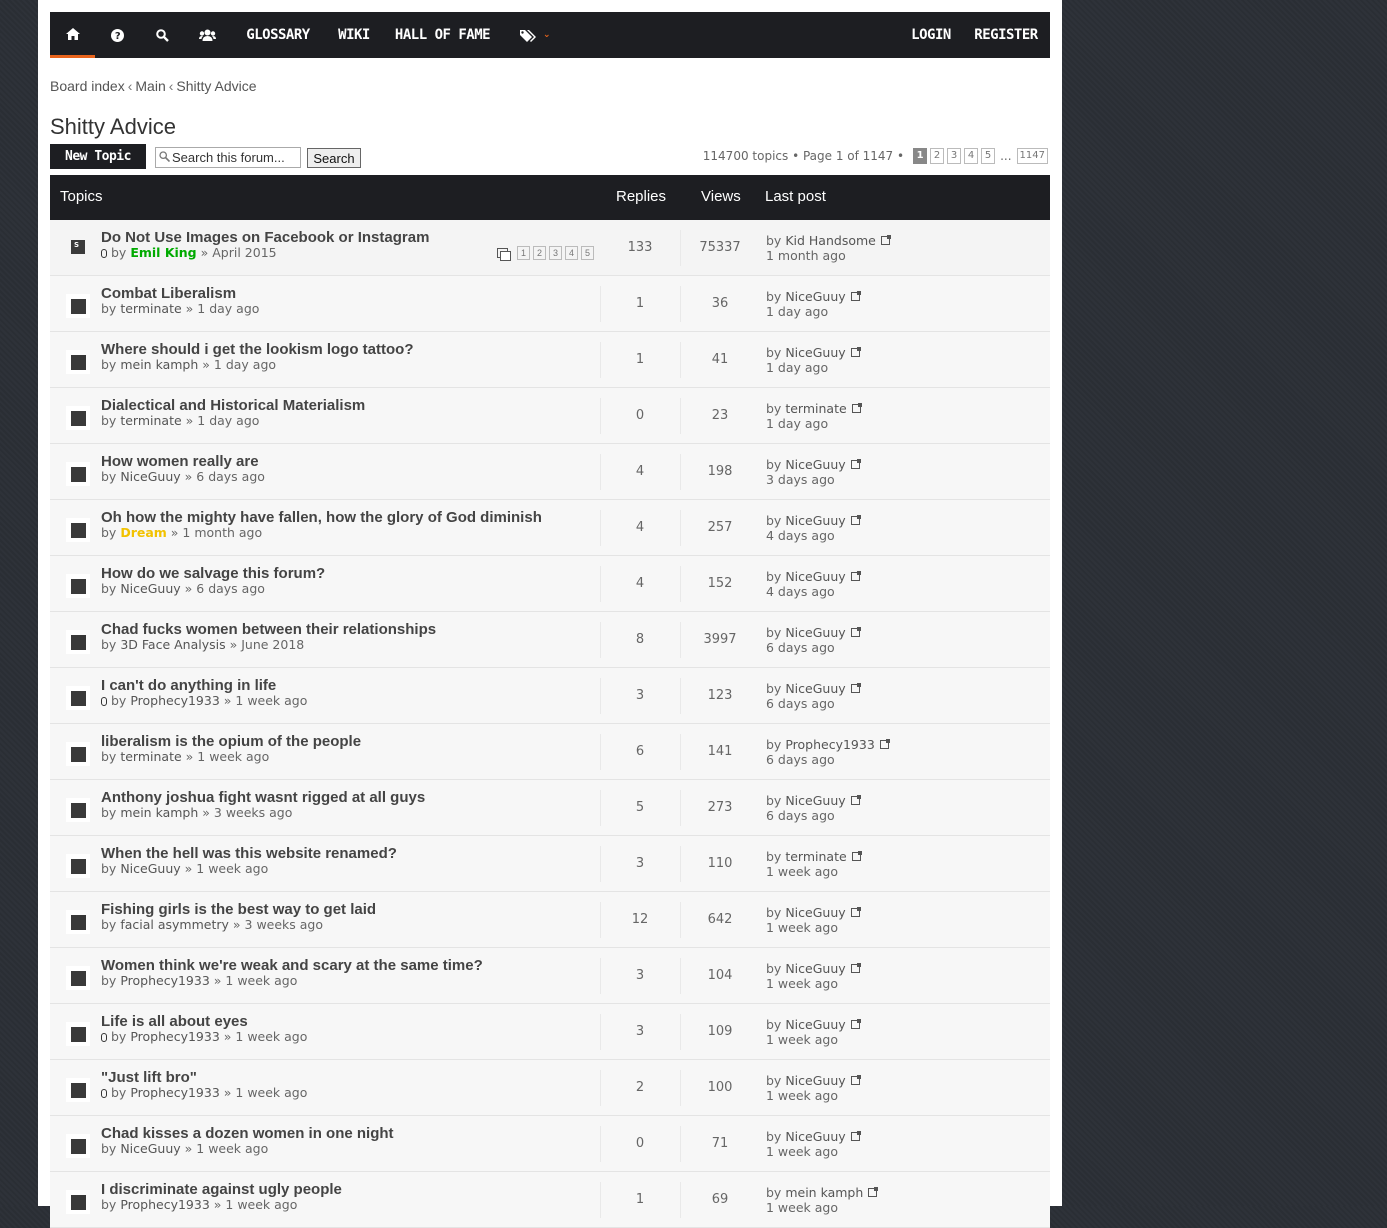  Describe the element at coordinates (971, 156) in the screenshot. I see `page-link: 4` at that location.